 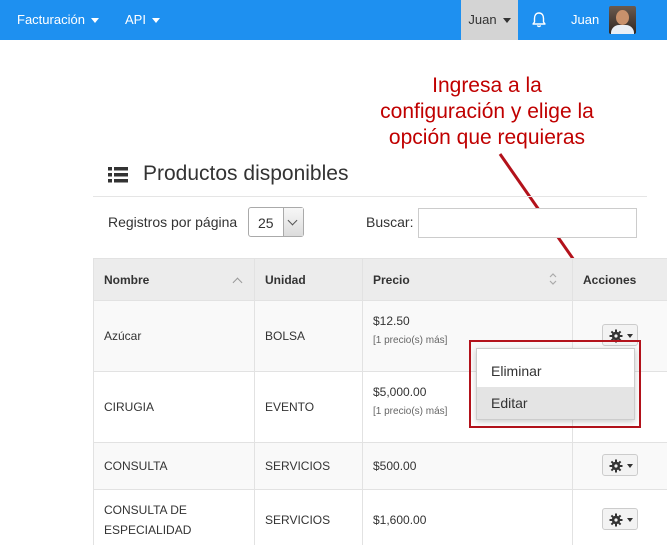 I want to click on title-divider, so click(x=370, y=196).